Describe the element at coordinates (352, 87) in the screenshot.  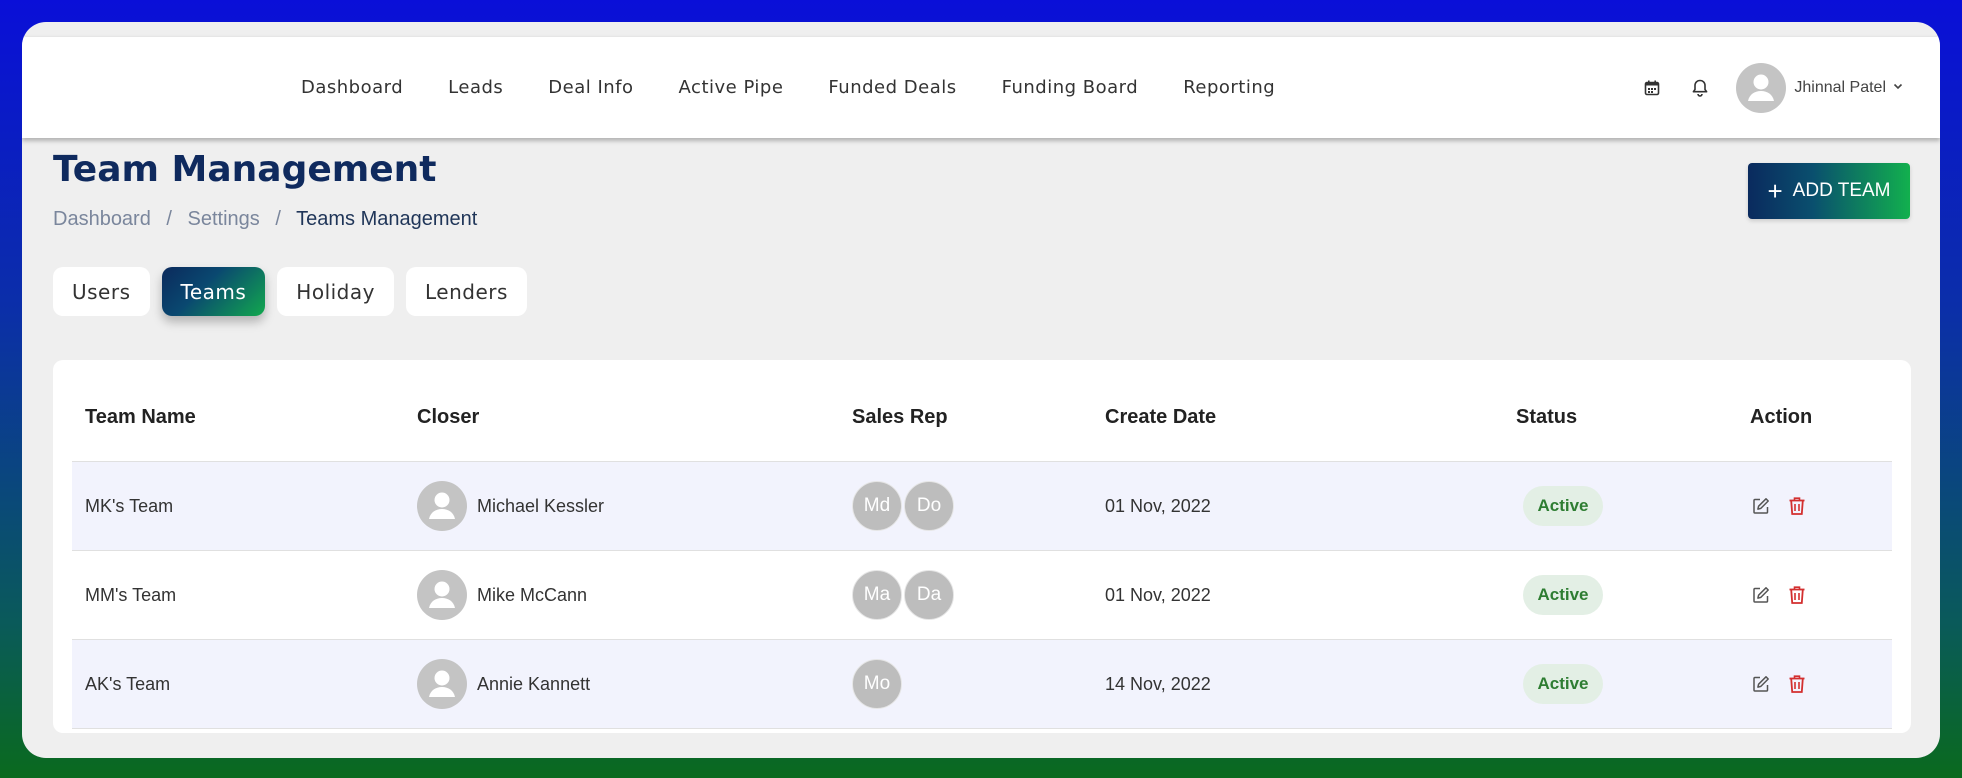
I see `nav-dashboard: Dashboard` at that location.